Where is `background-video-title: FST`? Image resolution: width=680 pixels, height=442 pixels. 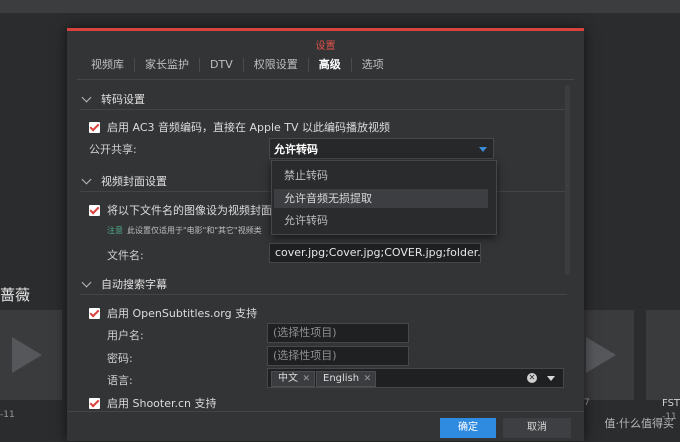 background-video-title: FST is located at coordinates (671, 403).